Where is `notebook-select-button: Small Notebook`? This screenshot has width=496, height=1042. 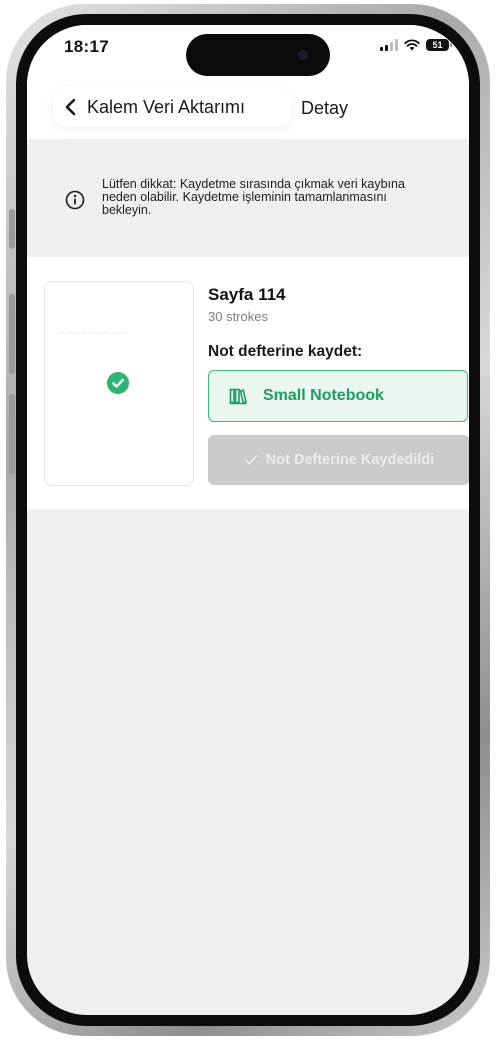
notebook-select-button: Small Notebook is located at coordinates (338, 396).